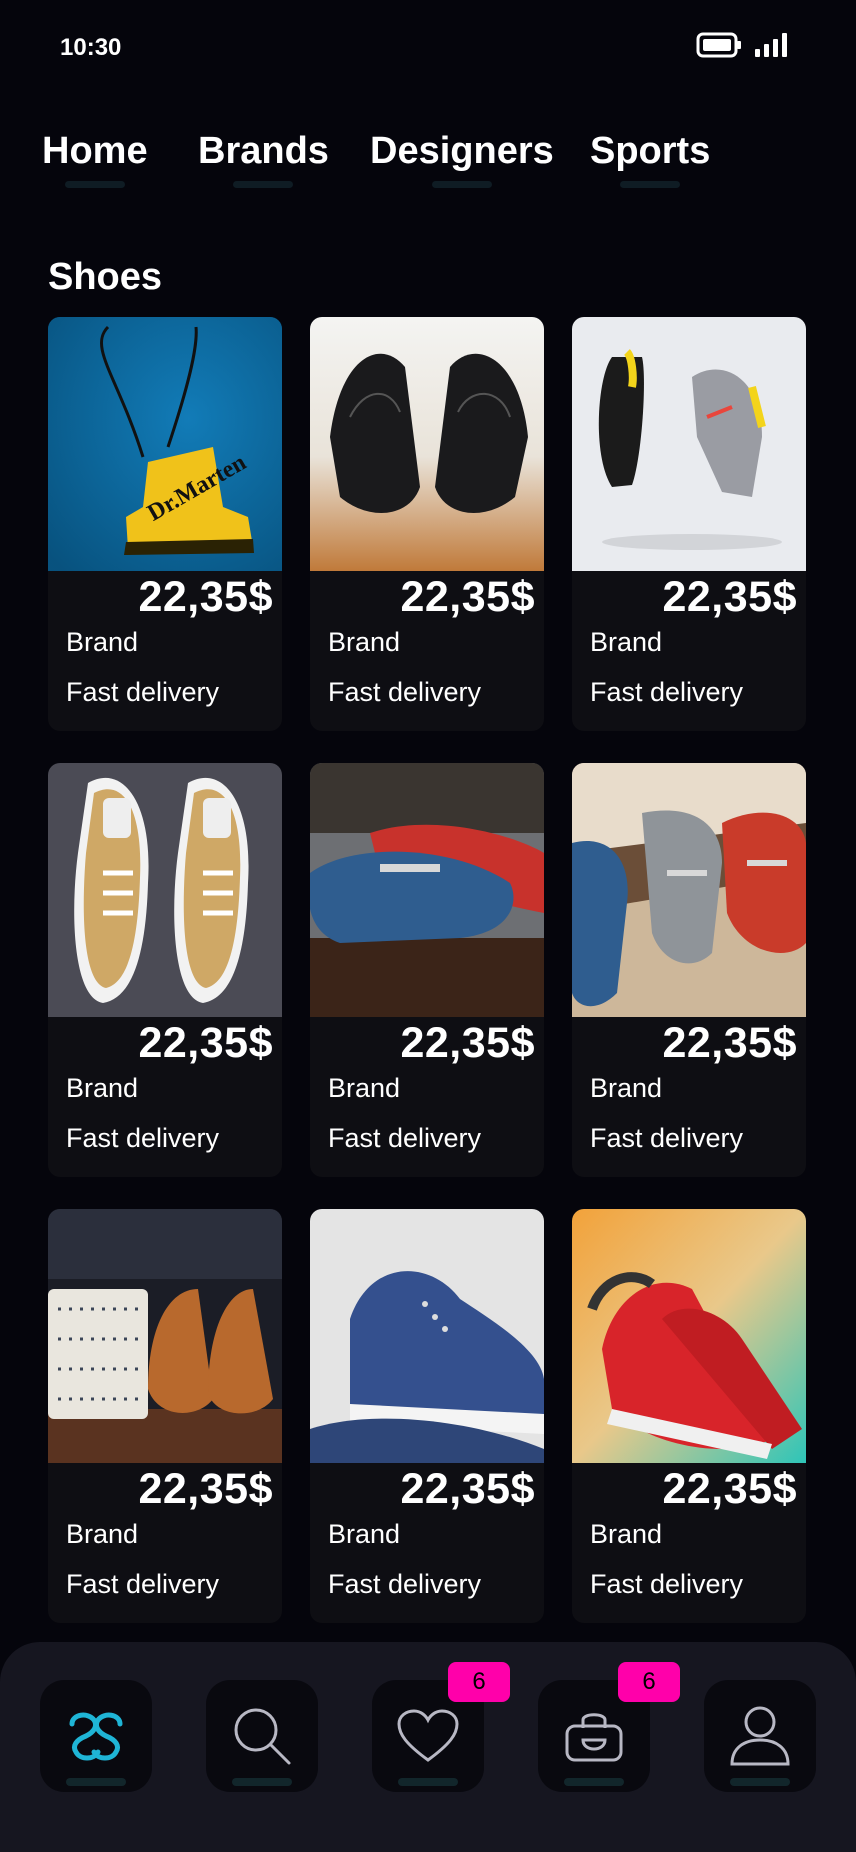  What do you see at coordinates (427, 444) in the screenshot?
I see `product-image-black-dress-shoes` at bounding box center [427, 444].